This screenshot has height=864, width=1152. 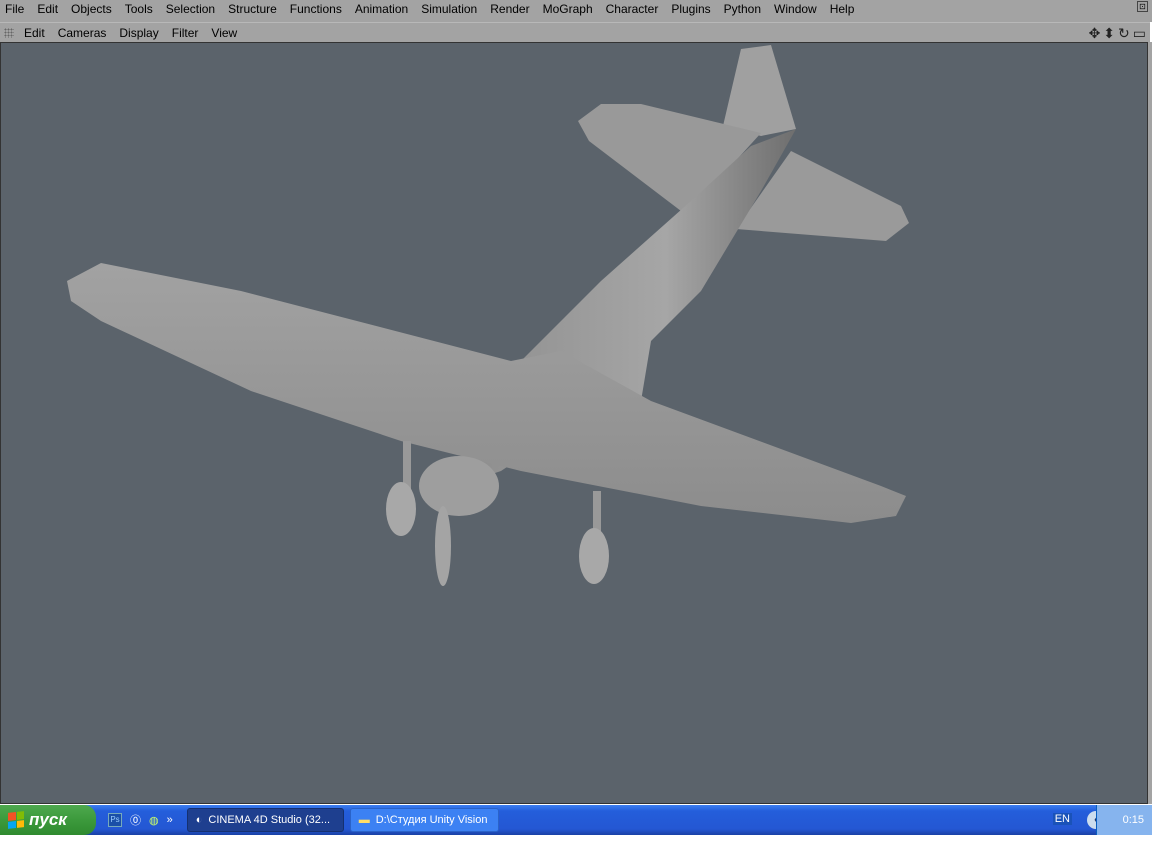 I want to click on language-indicator: EN, so click(x=1062, y=819).